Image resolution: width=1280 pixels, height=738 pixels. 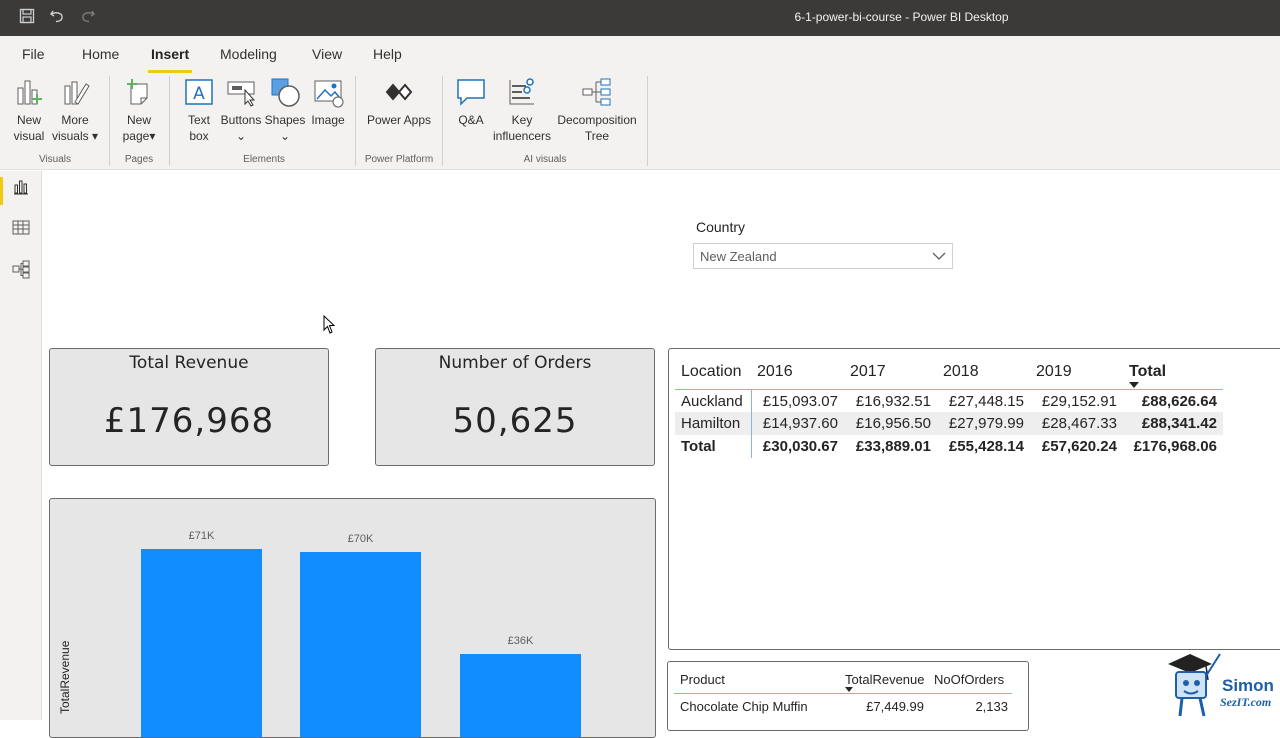 I want to click on matrix-header-2016: 2016, so click(x=797, y=372).